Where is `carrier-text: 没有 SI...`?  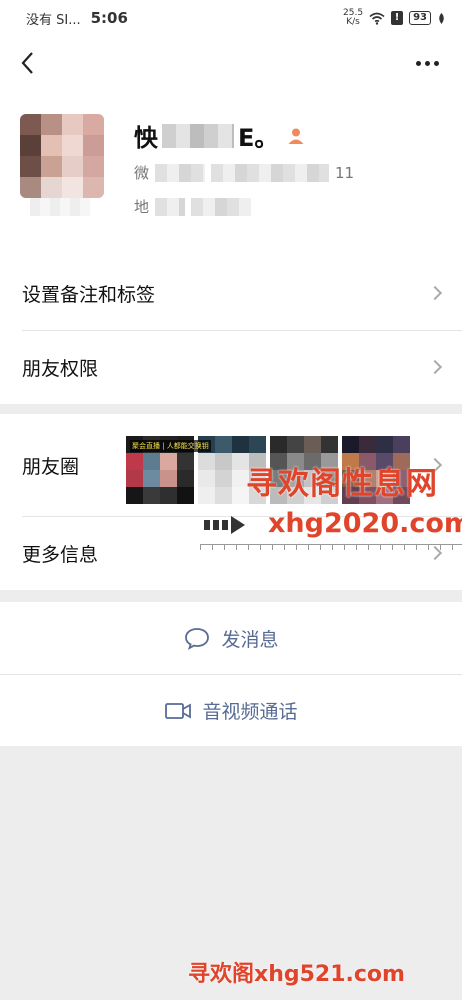 carrier-text: 没有 SI... is located at coordinates (53, 20).